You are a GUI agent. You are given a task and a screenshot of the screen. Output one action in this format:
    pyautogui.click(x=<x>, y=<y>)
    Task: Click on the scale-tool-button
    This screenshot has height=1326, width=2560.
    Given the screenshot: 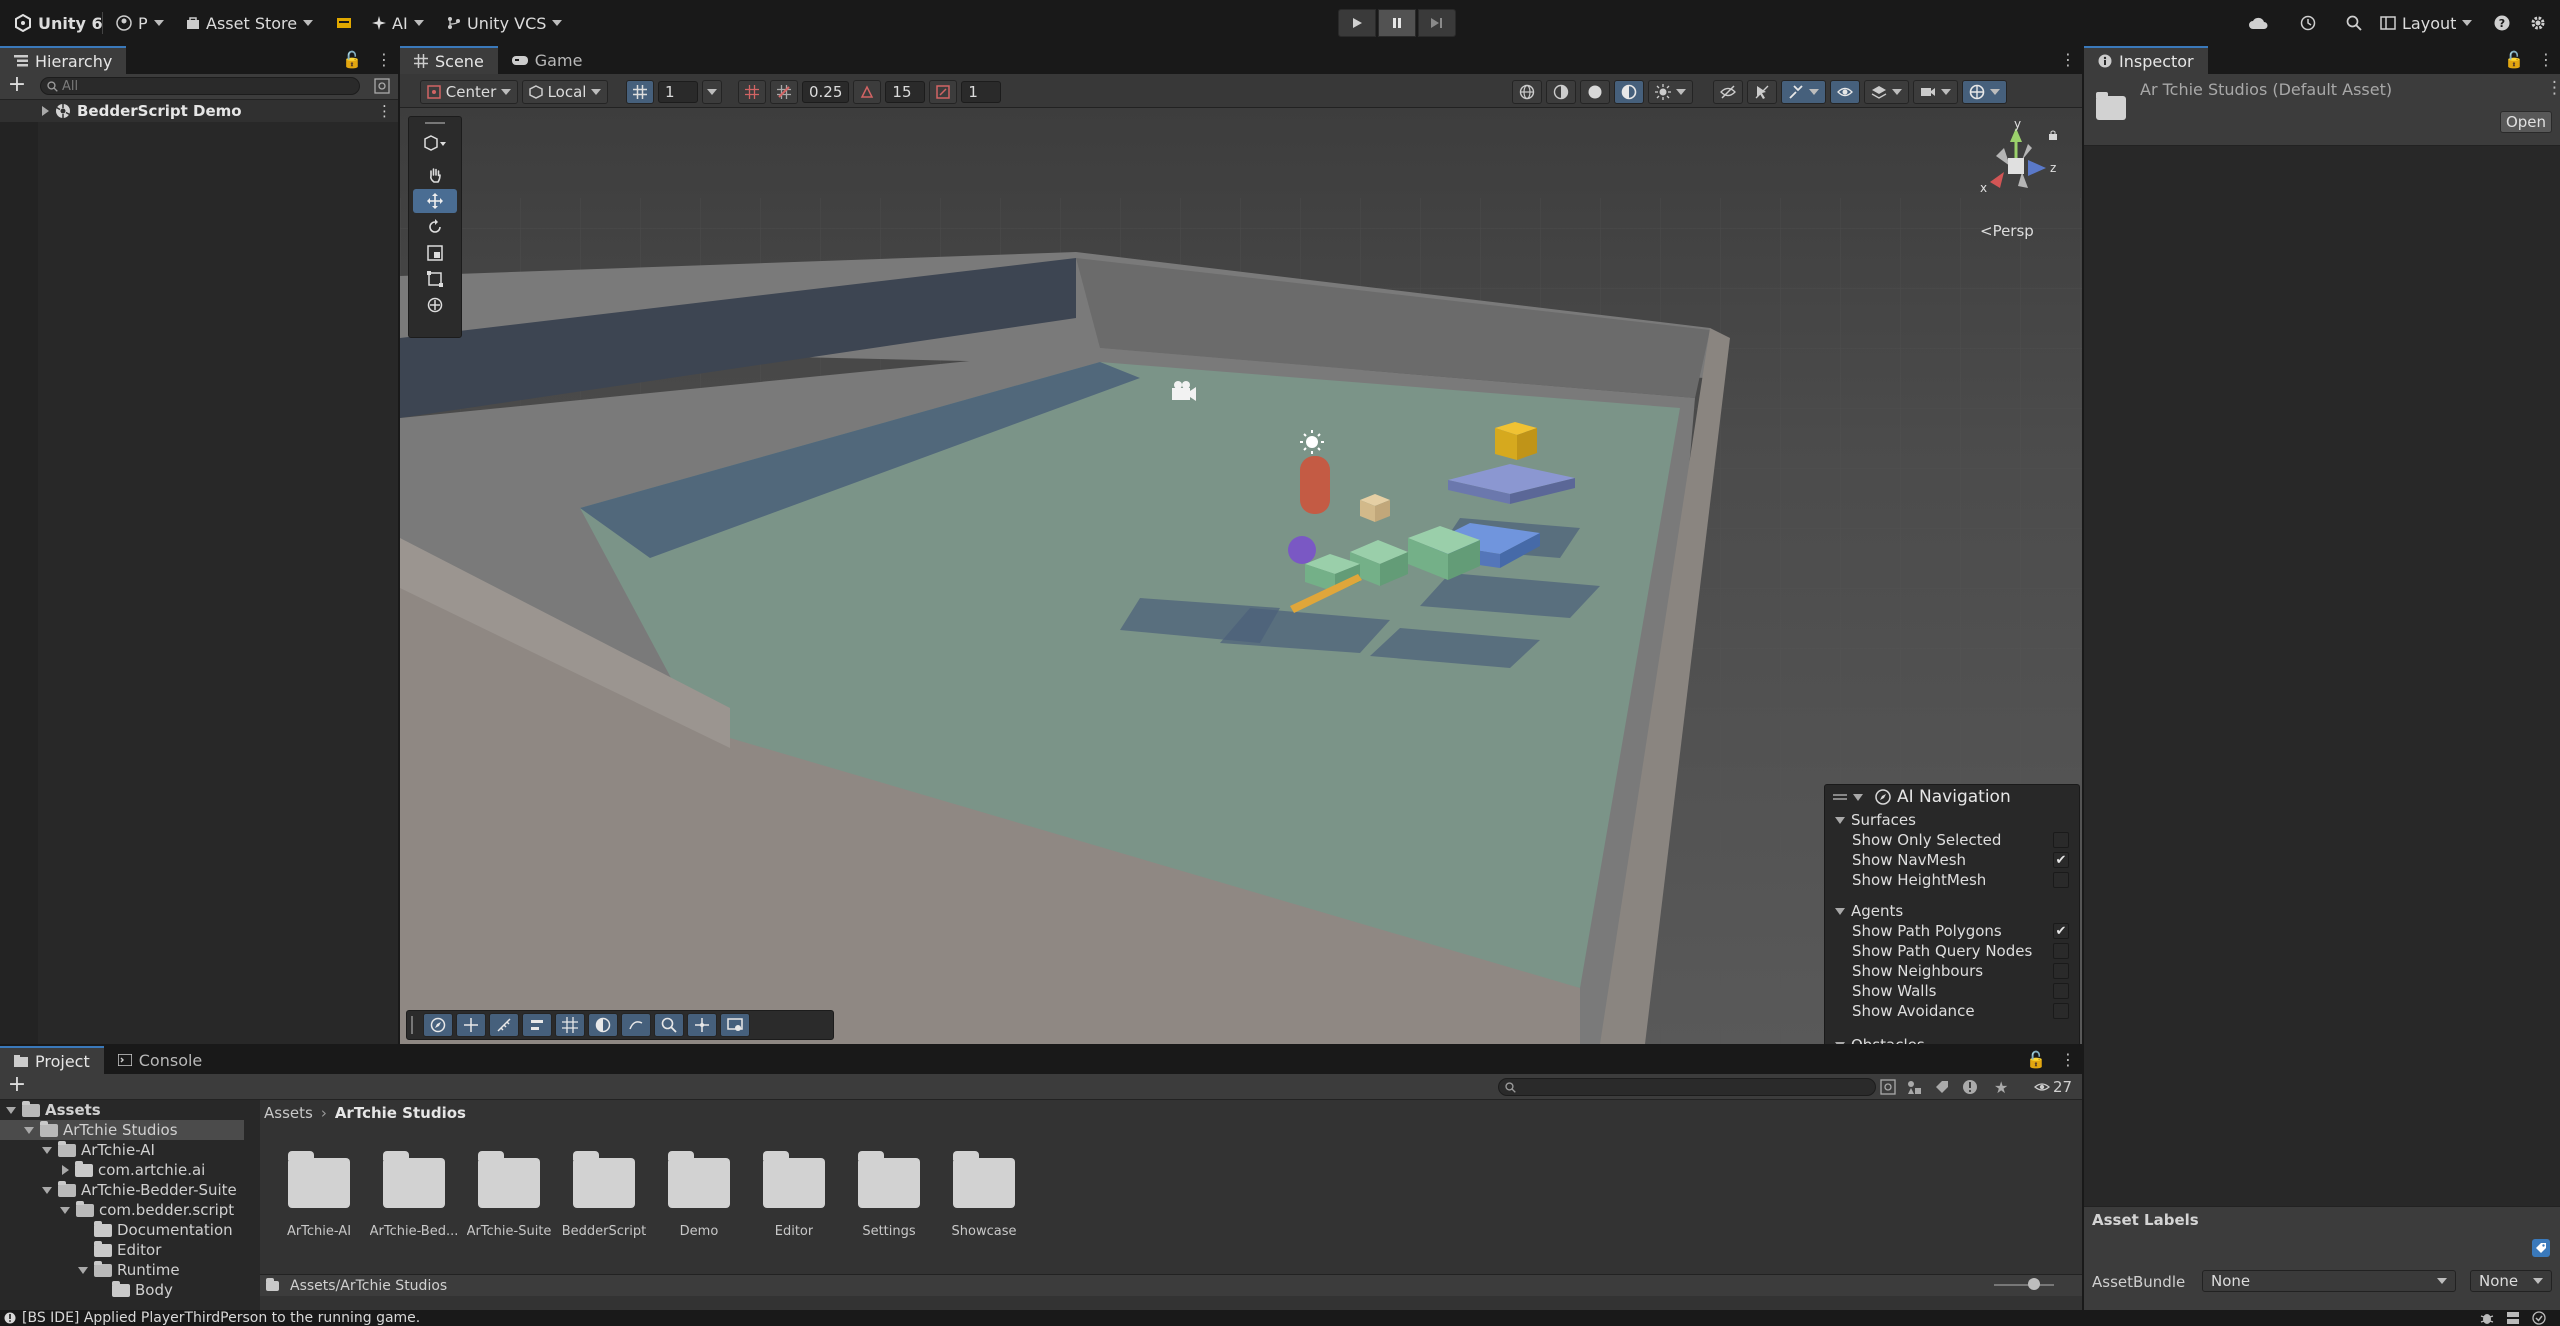 What is the action you would take?
    pyautogui.click(x=435, y=253)
    